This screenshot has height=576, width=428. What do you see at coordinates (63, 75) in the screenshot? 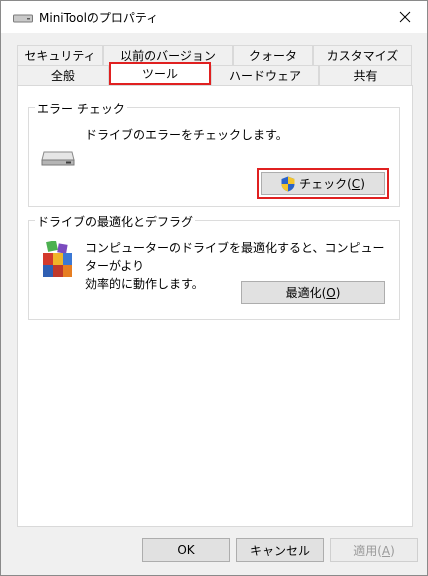
I see `tab-general: 全般` at bounding box center [63, 75].